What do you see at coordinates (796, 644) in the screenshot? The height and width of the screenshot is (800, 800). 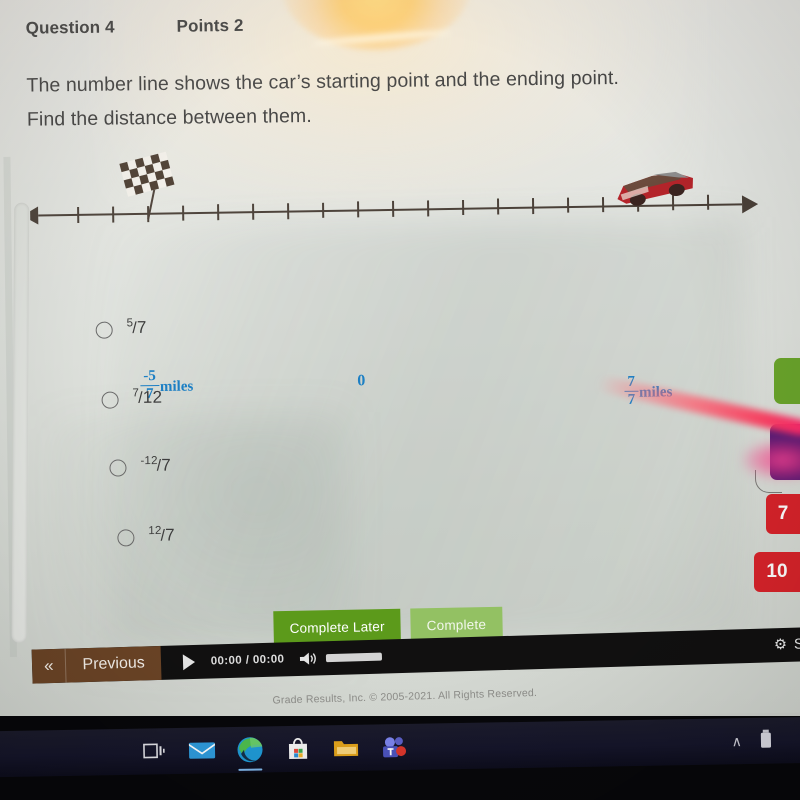 I see `settings-label: Se` at bounding box center [796, 644].